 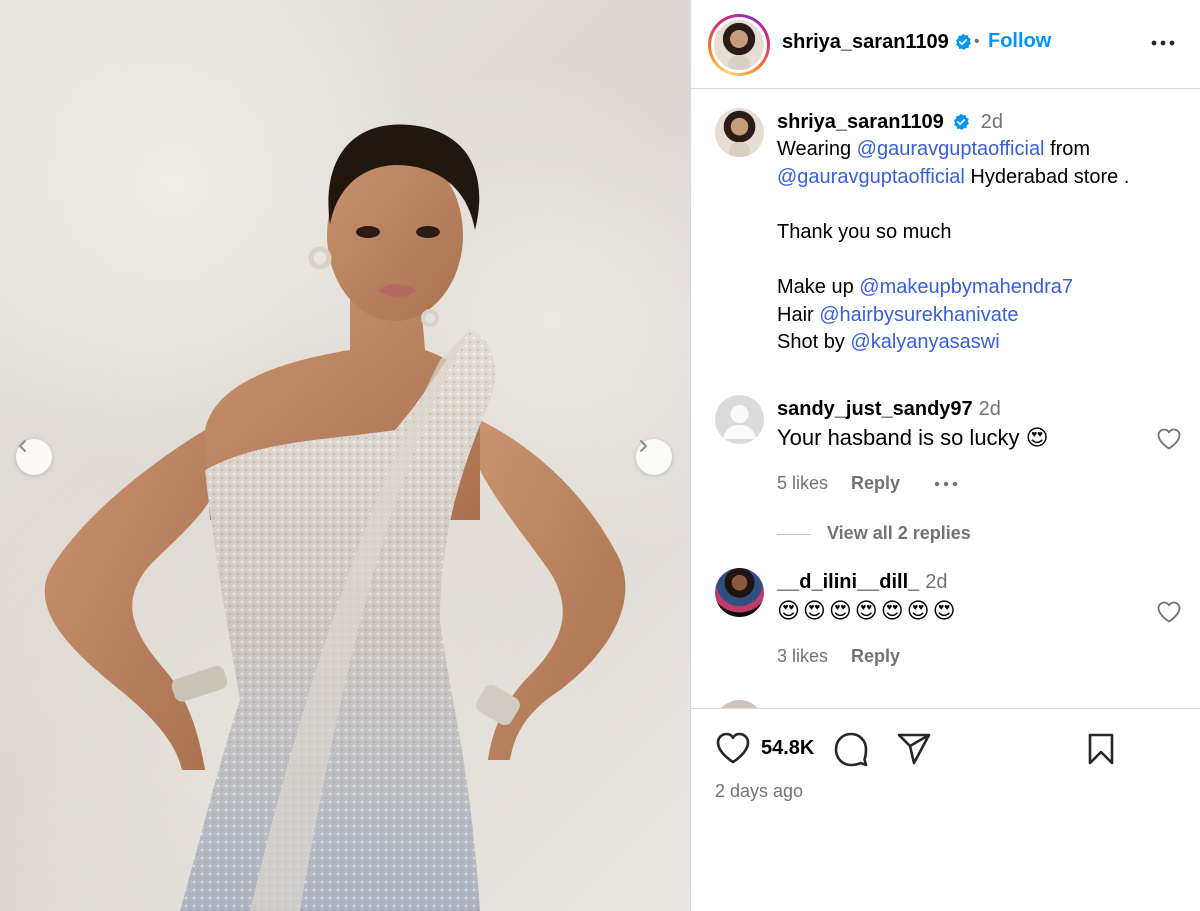 I want to click on caption-text-segment: Make up, so click(x=818, y=286).